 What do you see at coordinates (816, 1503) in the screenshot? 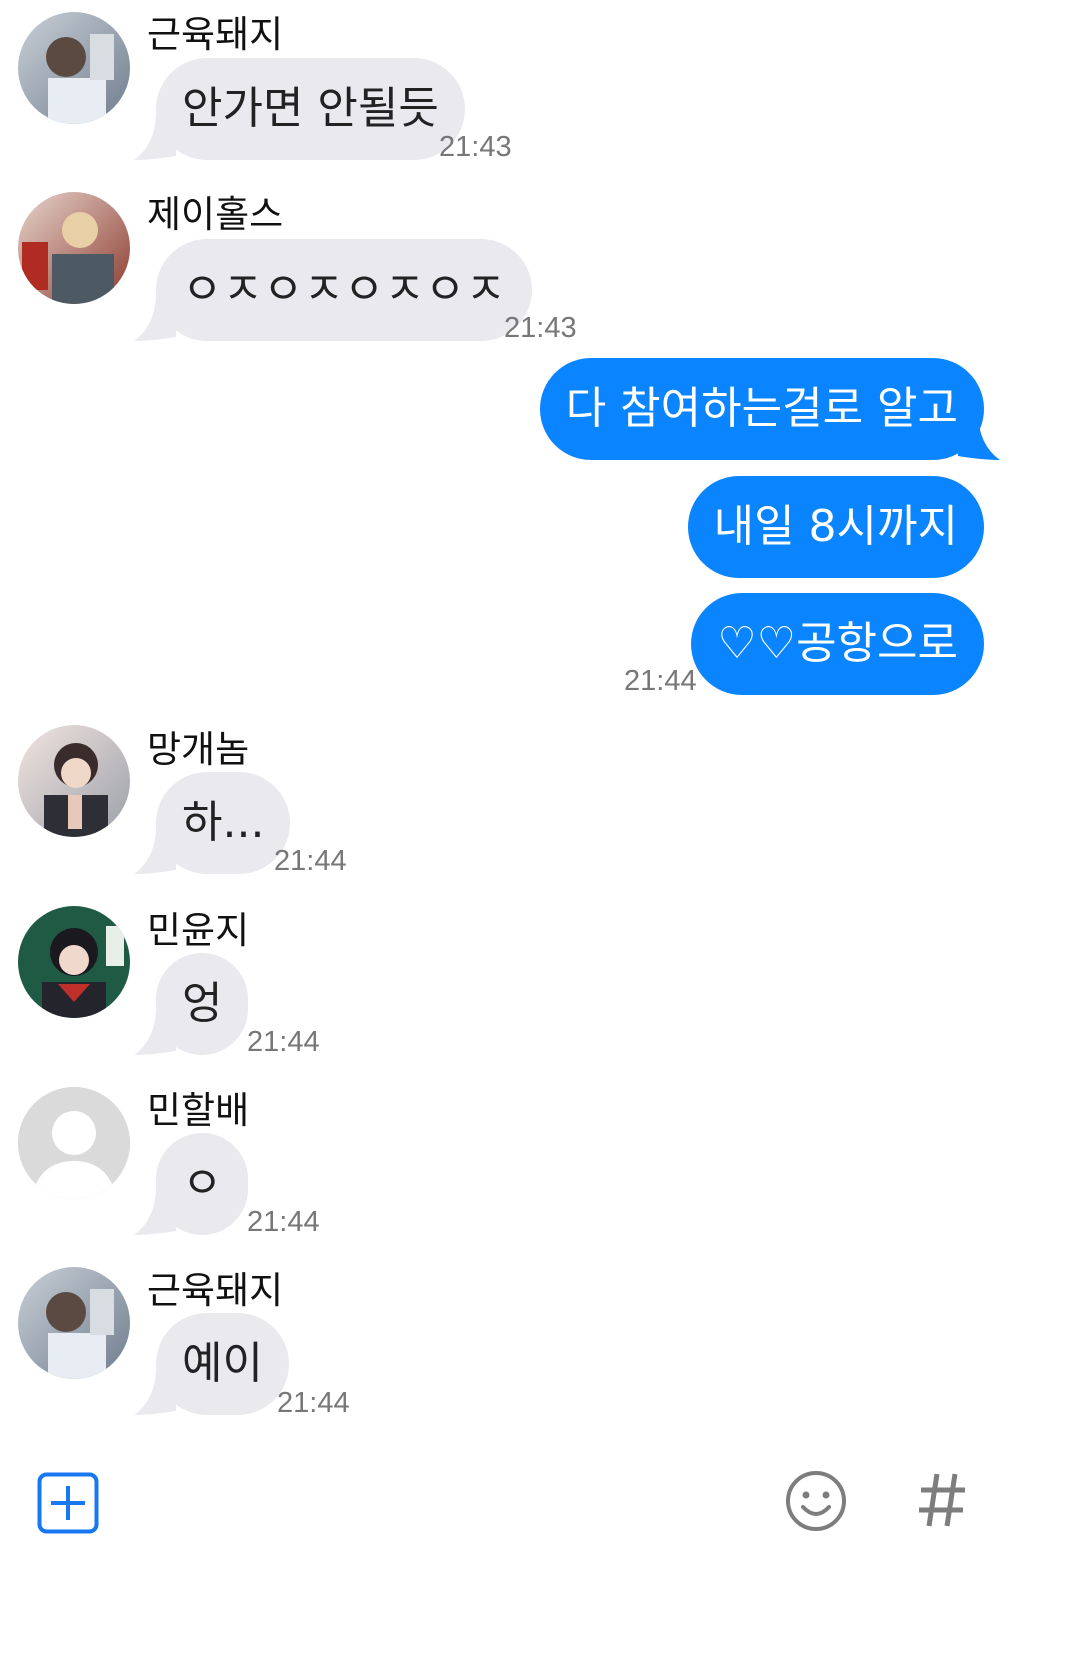
I see `smiley-icon` at bounding box center [816, 1503].